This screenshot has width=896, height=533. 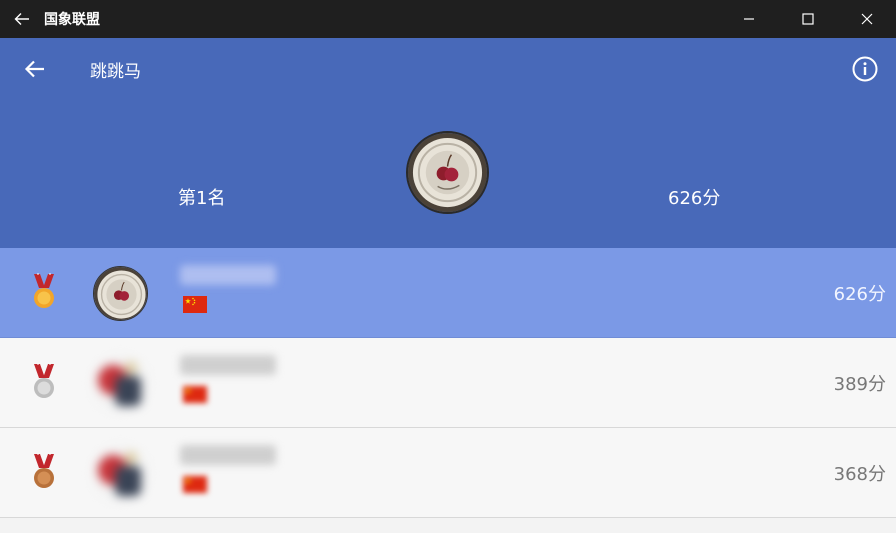 I want to click on maximize-button, so click(x=807, y=19).